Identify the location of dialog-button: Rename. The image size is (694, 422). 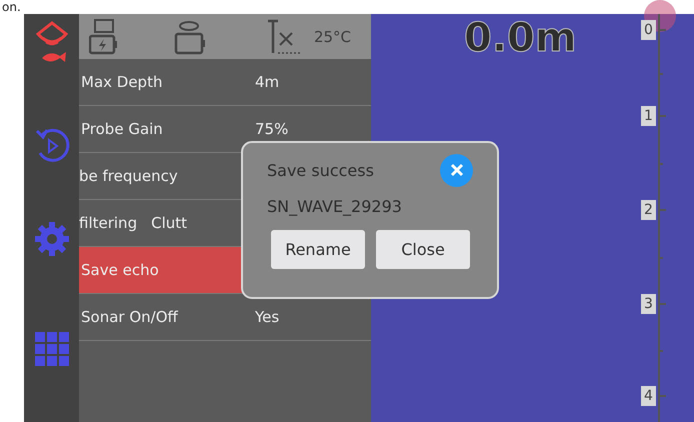
(318, 249).